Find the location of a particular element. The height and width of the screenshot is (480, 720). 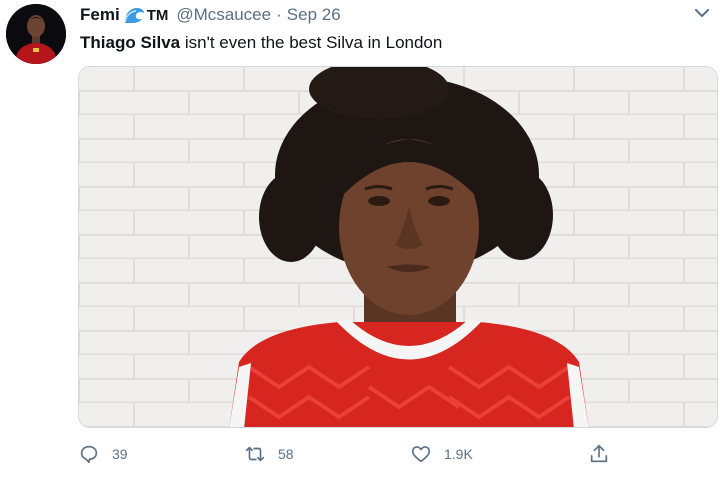

tweet-text-bold: Thiago Silva is located at coordinates (130, 42).